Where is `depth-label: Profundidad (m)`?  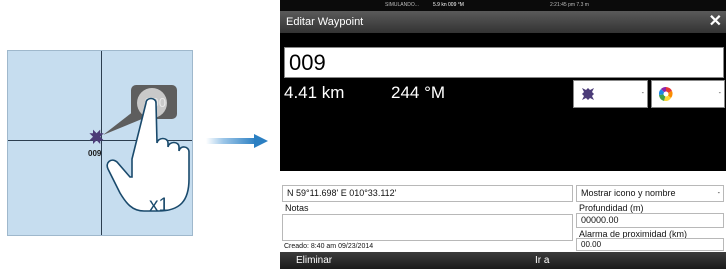 depth-label: Profundidad (m) is located at coordinates (611, 208).